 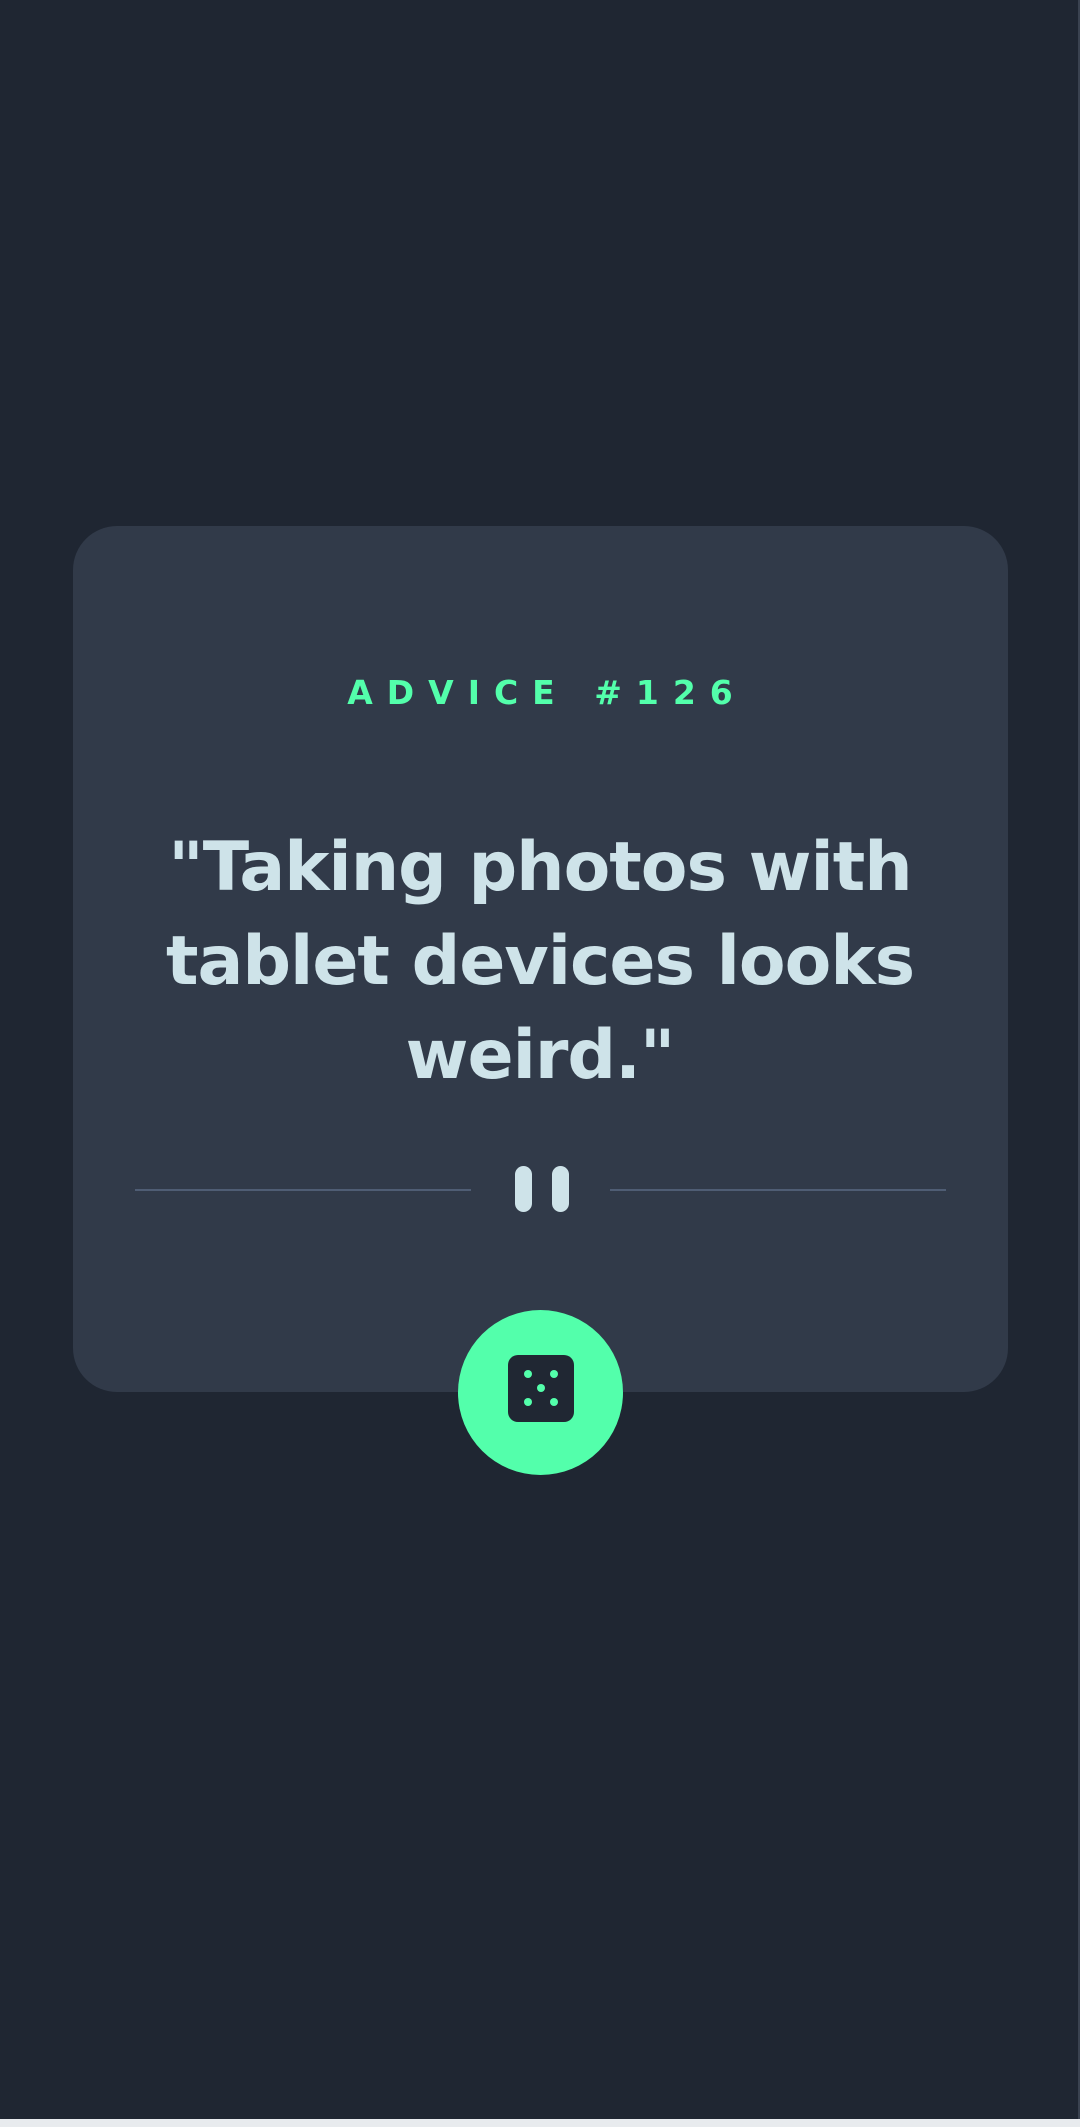 I want to click on advice-number: ADVICE #126, so click(x=547, y=692).